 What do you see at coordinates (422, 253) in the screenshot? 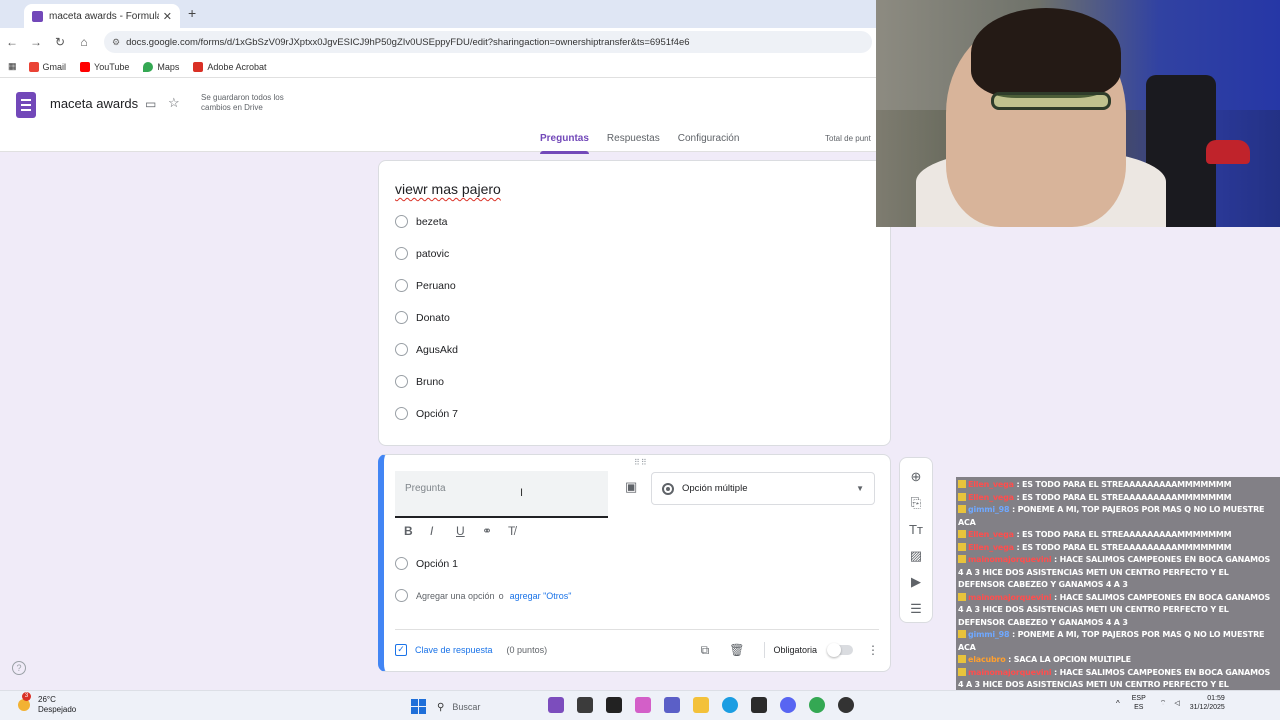
I see `option-item: patovic` at bounding box center [422, 253].